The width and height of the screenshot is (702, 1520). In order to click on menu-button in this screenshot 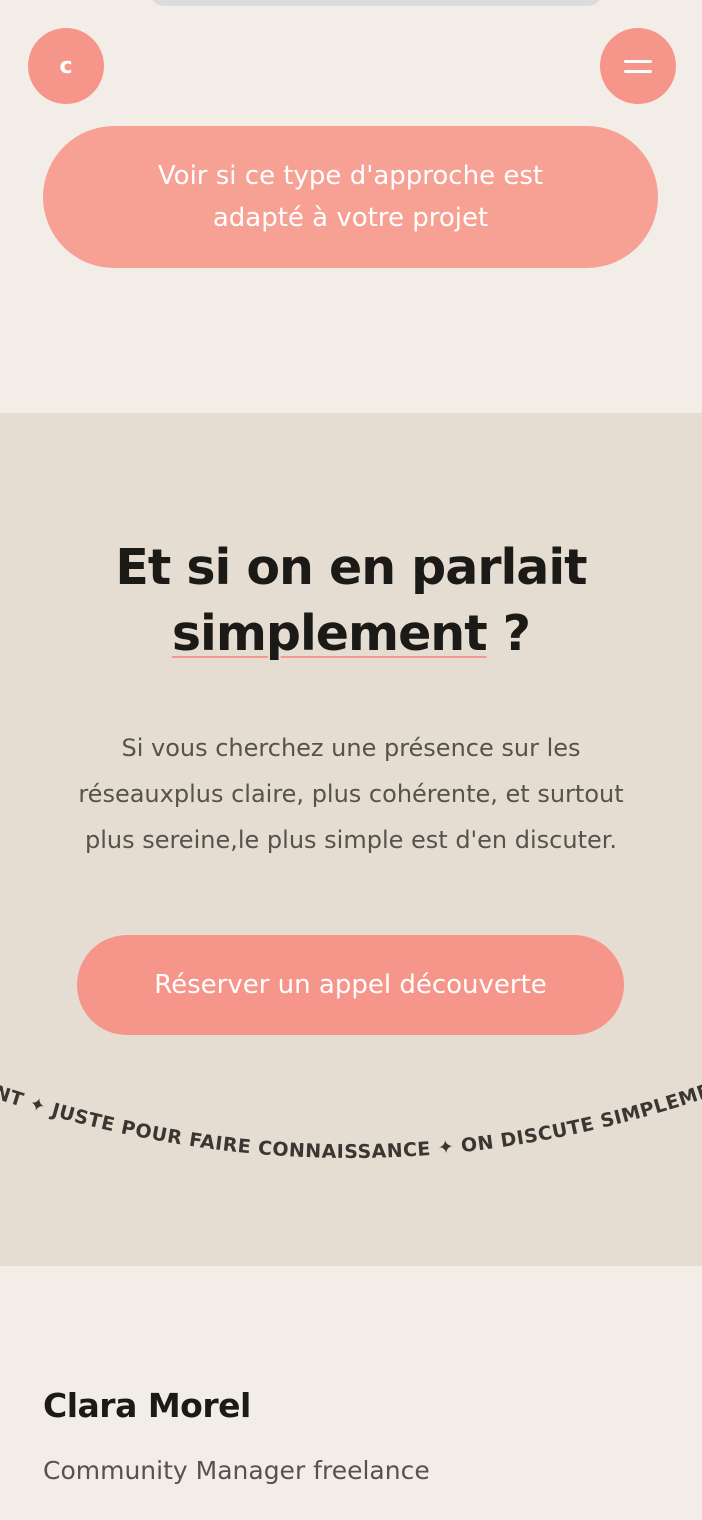, I will do `click(638, 66)`.